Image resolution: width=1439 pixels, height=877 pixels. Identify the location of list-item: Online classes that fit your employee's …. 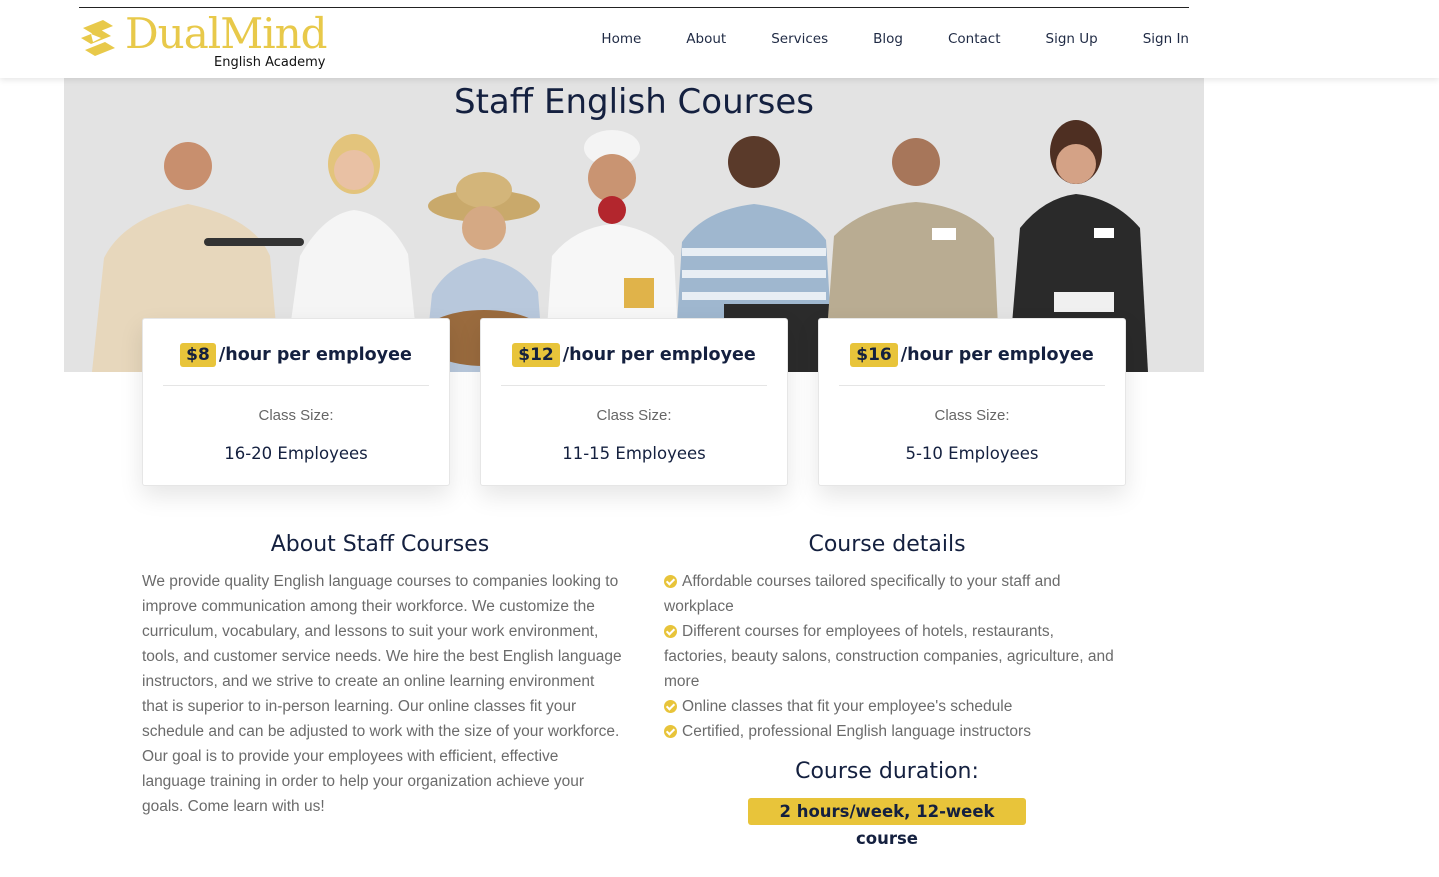
(889, 706).